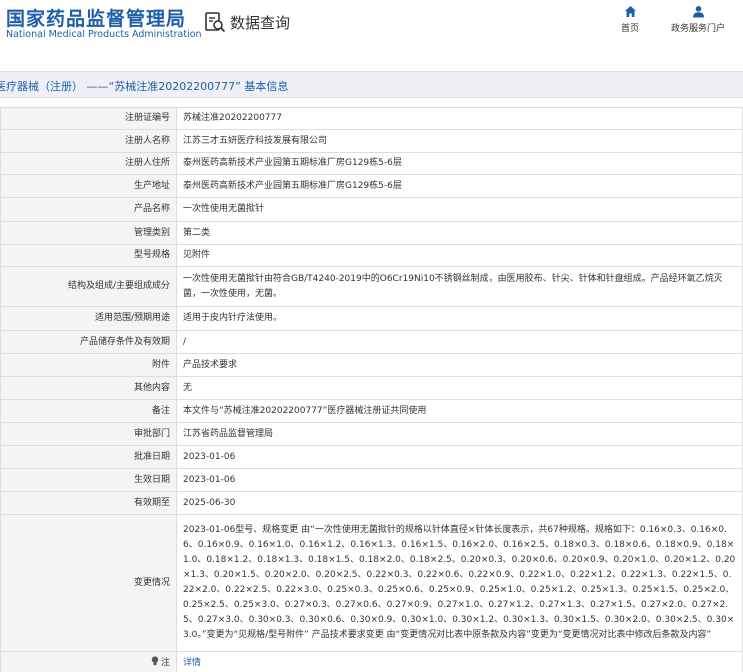 The width and height of the screenshot is (743, 672). Describe the element at coordinates (88, 411) in the screenshot. I see `field-label: 备注` at that location.